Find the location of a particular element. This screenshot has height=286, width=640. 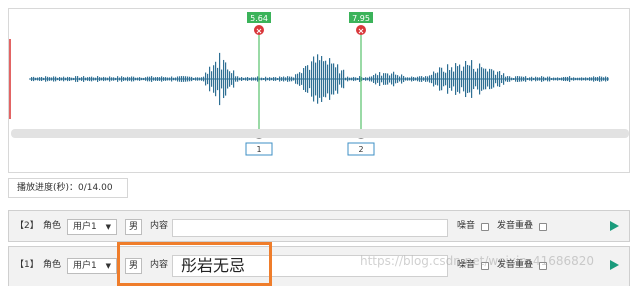

noise-checkbox is located at coordinates (485, 227).